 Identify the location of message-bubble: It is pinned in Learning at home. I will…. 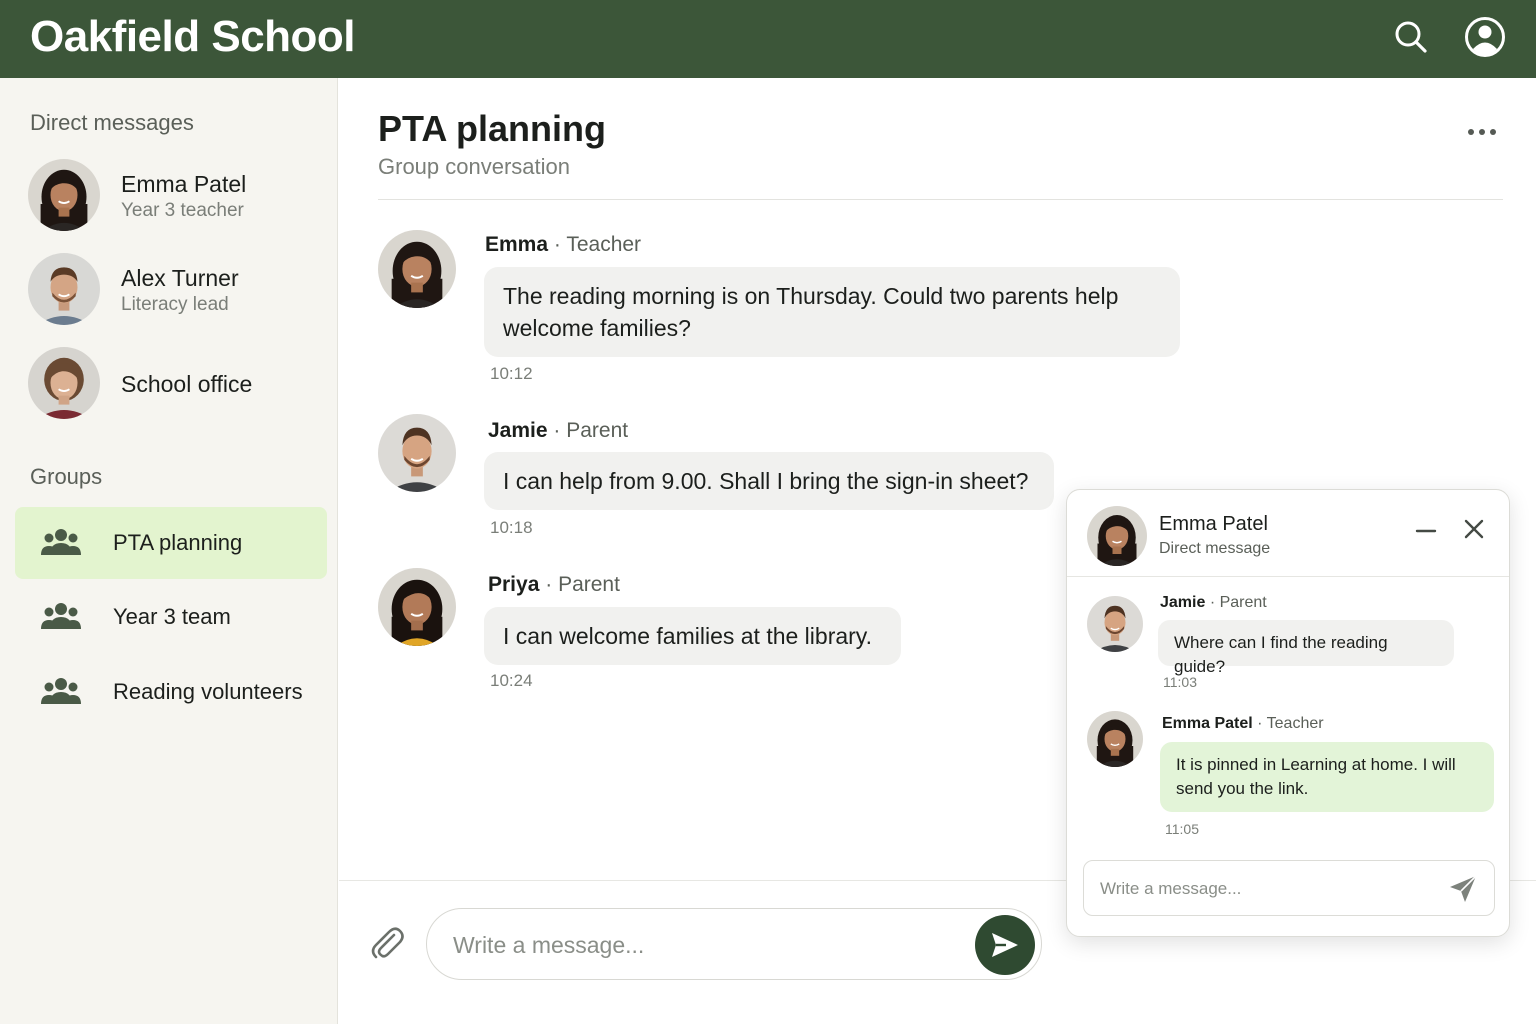
(1327, 777).